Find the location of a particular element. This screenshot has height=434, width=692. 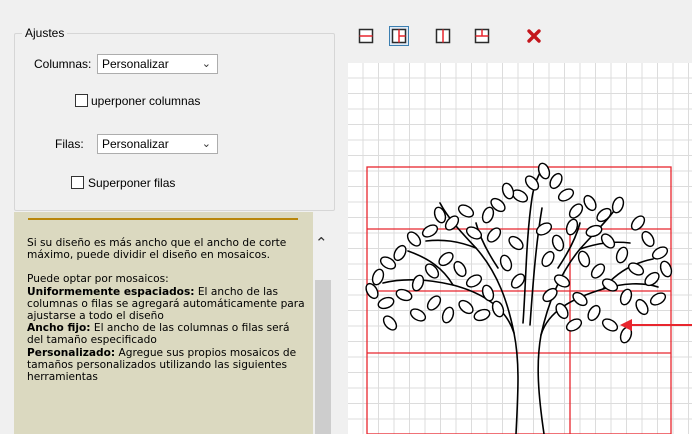

split-columns-button is located at coordinates (443, 36).